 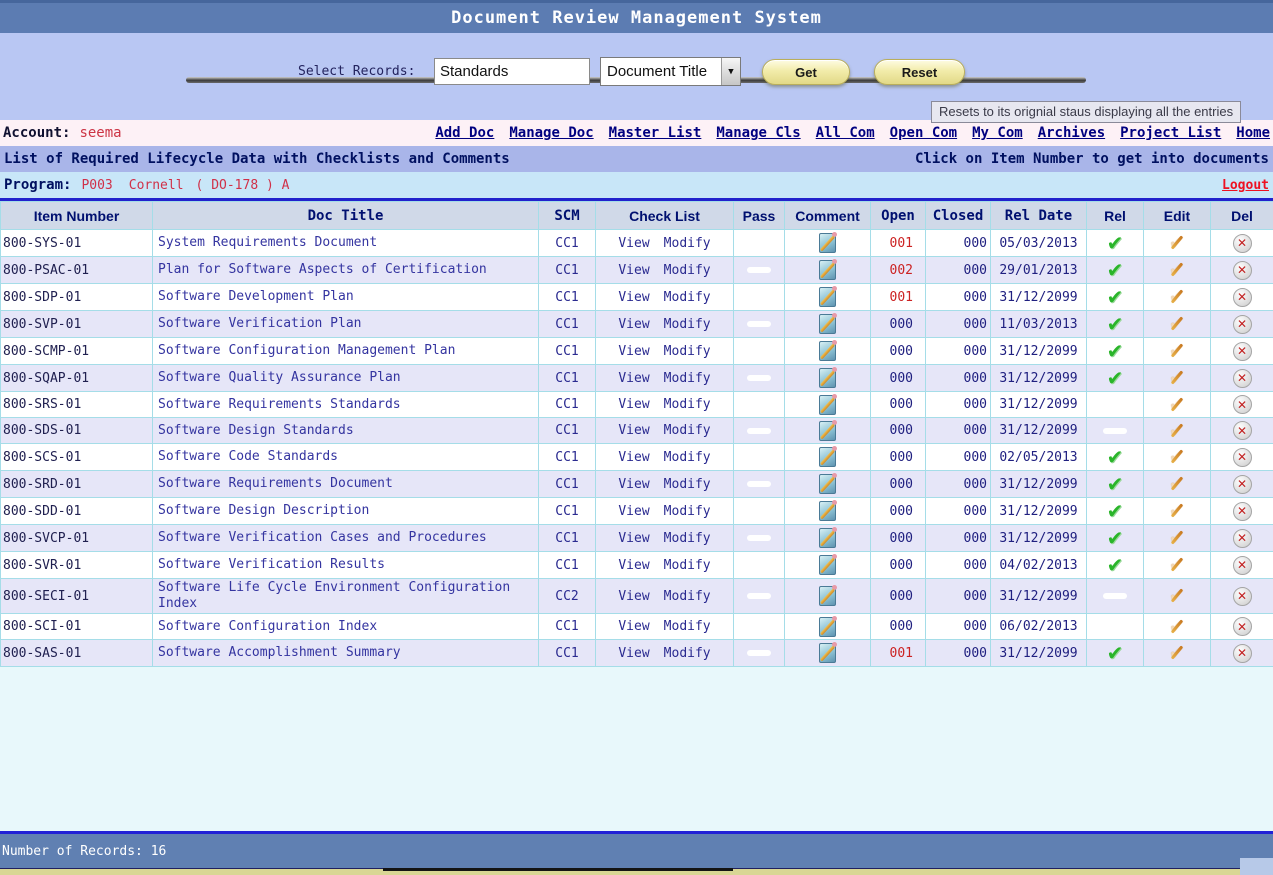 I want to click on nav-link-manage-doc: Manage Doc, so click(x=551, y=133).